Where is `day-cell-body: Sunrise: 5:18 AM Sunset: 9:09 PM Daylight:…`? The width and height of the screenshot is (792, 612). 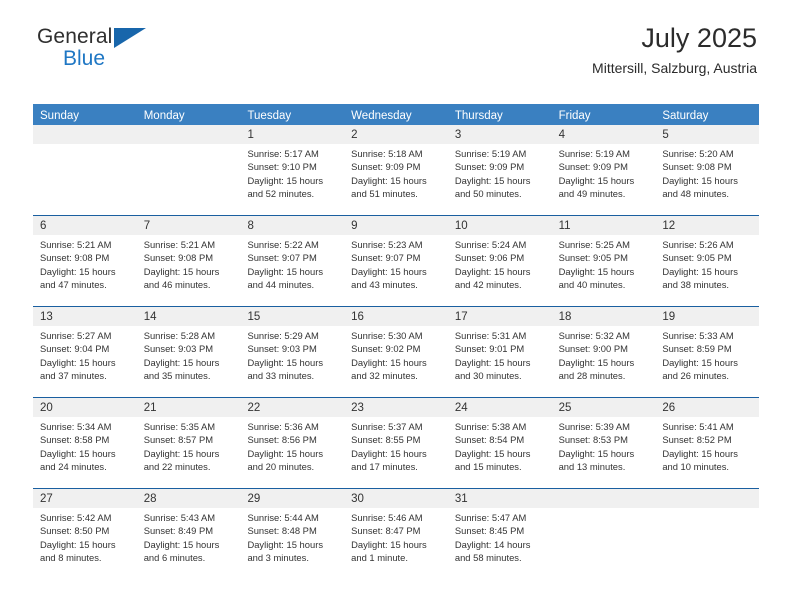
day-cell-body: Sunrise: 5:18 AM Sunset: 9:09 PM Daylight:… is located at coordinates (396, 172).